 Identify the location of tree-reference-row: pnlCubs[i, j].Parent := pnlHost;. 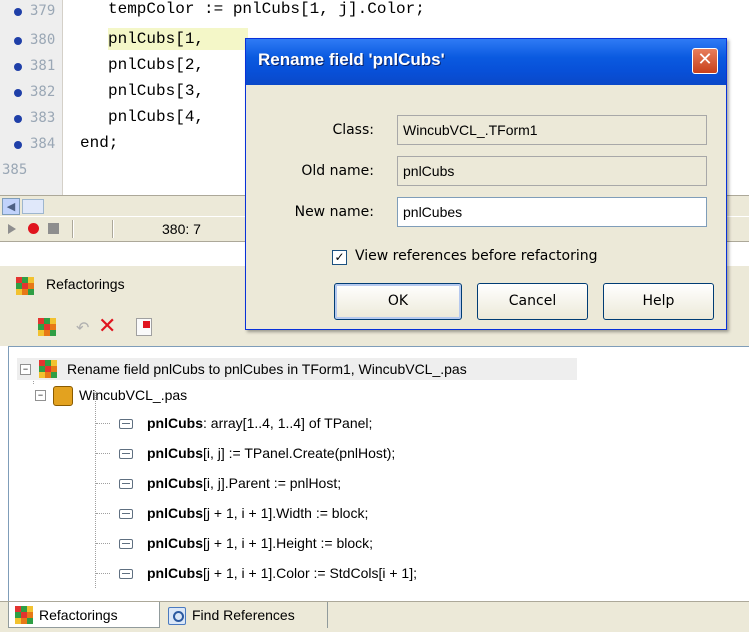
(417, 483).